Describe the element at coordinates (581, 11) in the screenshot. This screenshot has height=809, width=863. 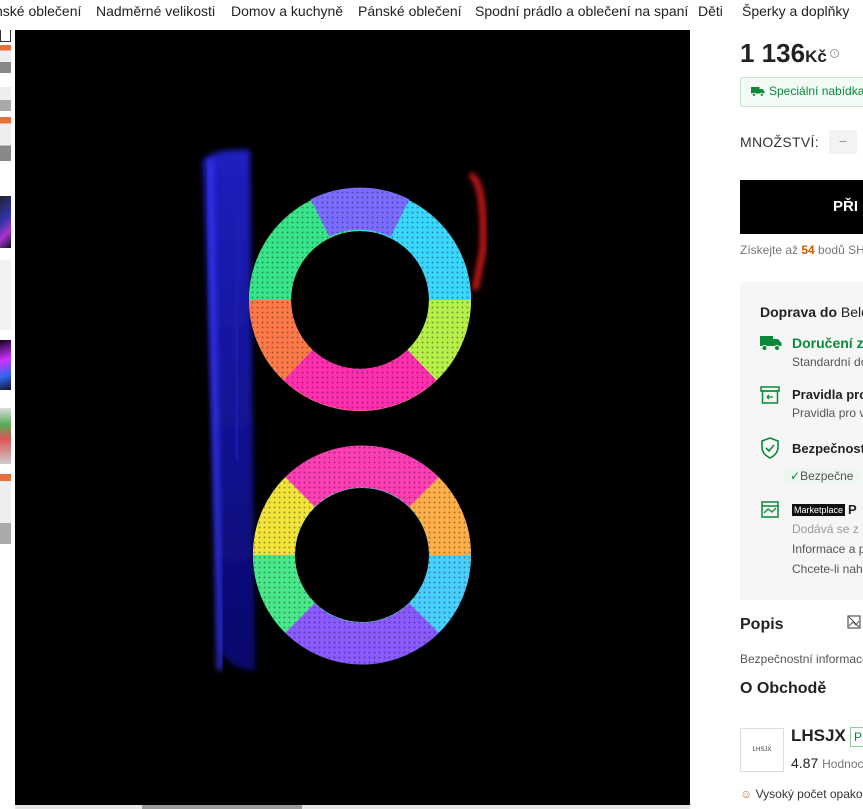
I see `nav-cat-underwear: Spodní prádlo a oblečení na spaní` at that location.